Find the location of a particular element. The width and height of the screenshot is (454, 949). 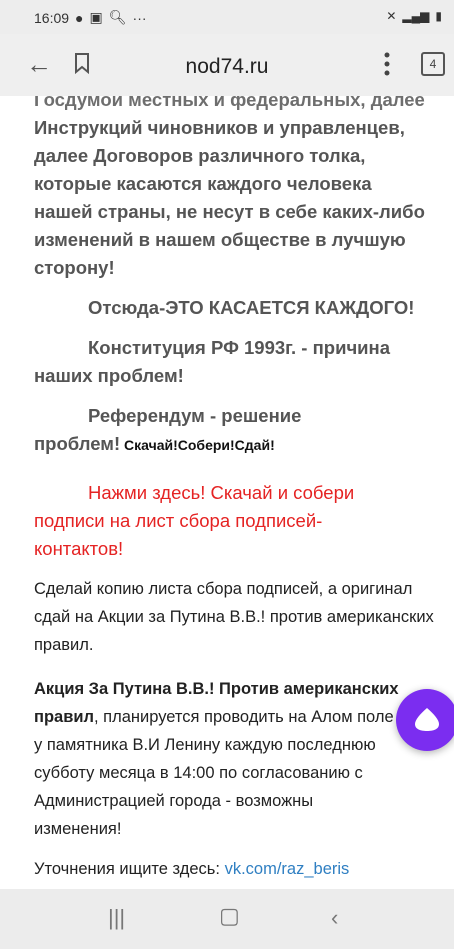

red-link-line1: Нажми здесь! Скачай и собери is located at coordinates (227, 493).